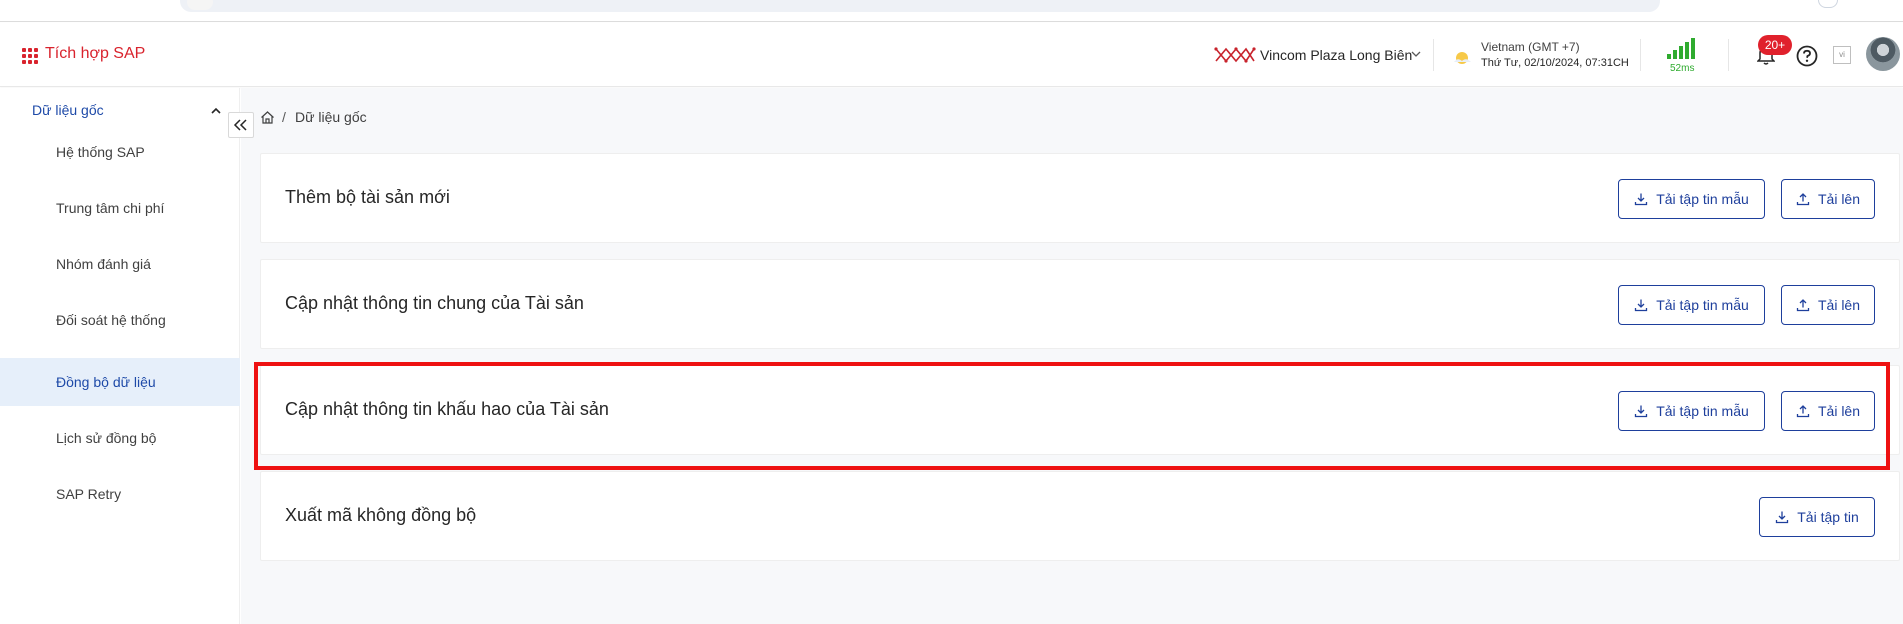 The width and height of the screenshot is (1903, 624). What do you see at coordinates (120, 438) in the screenshot?
I see `sidebar-item-sync-history: Lịch sử đồng bộ` at bounding box center [120, 438].